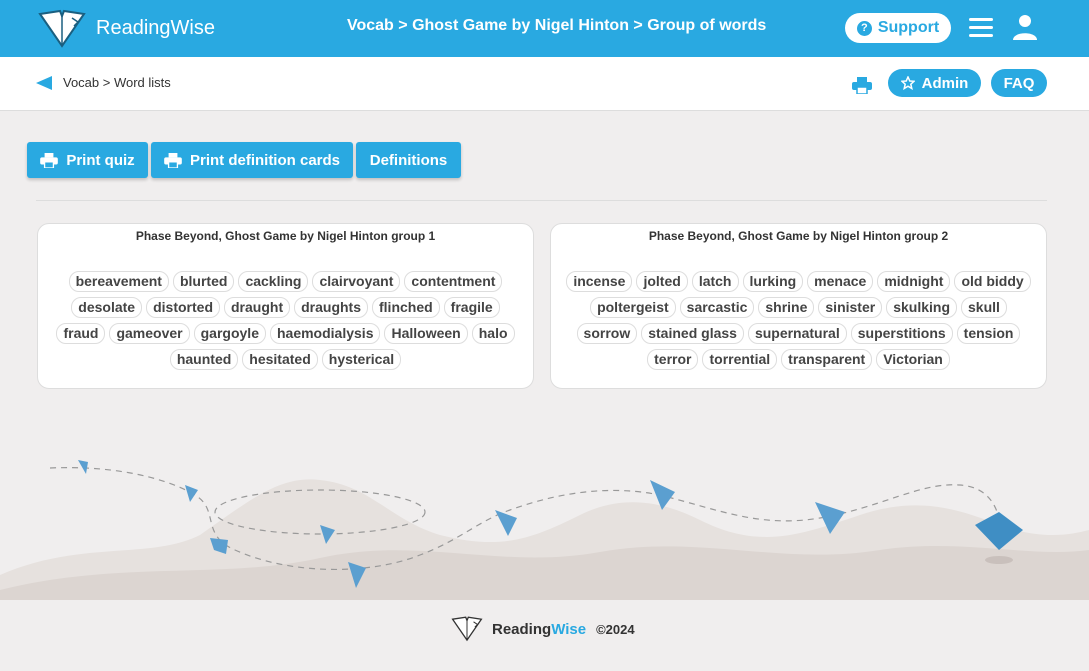 The width and height of the screenshot is (1089, 671). I want to click on print-cards-label: Print definition cards, so click(264, 160).